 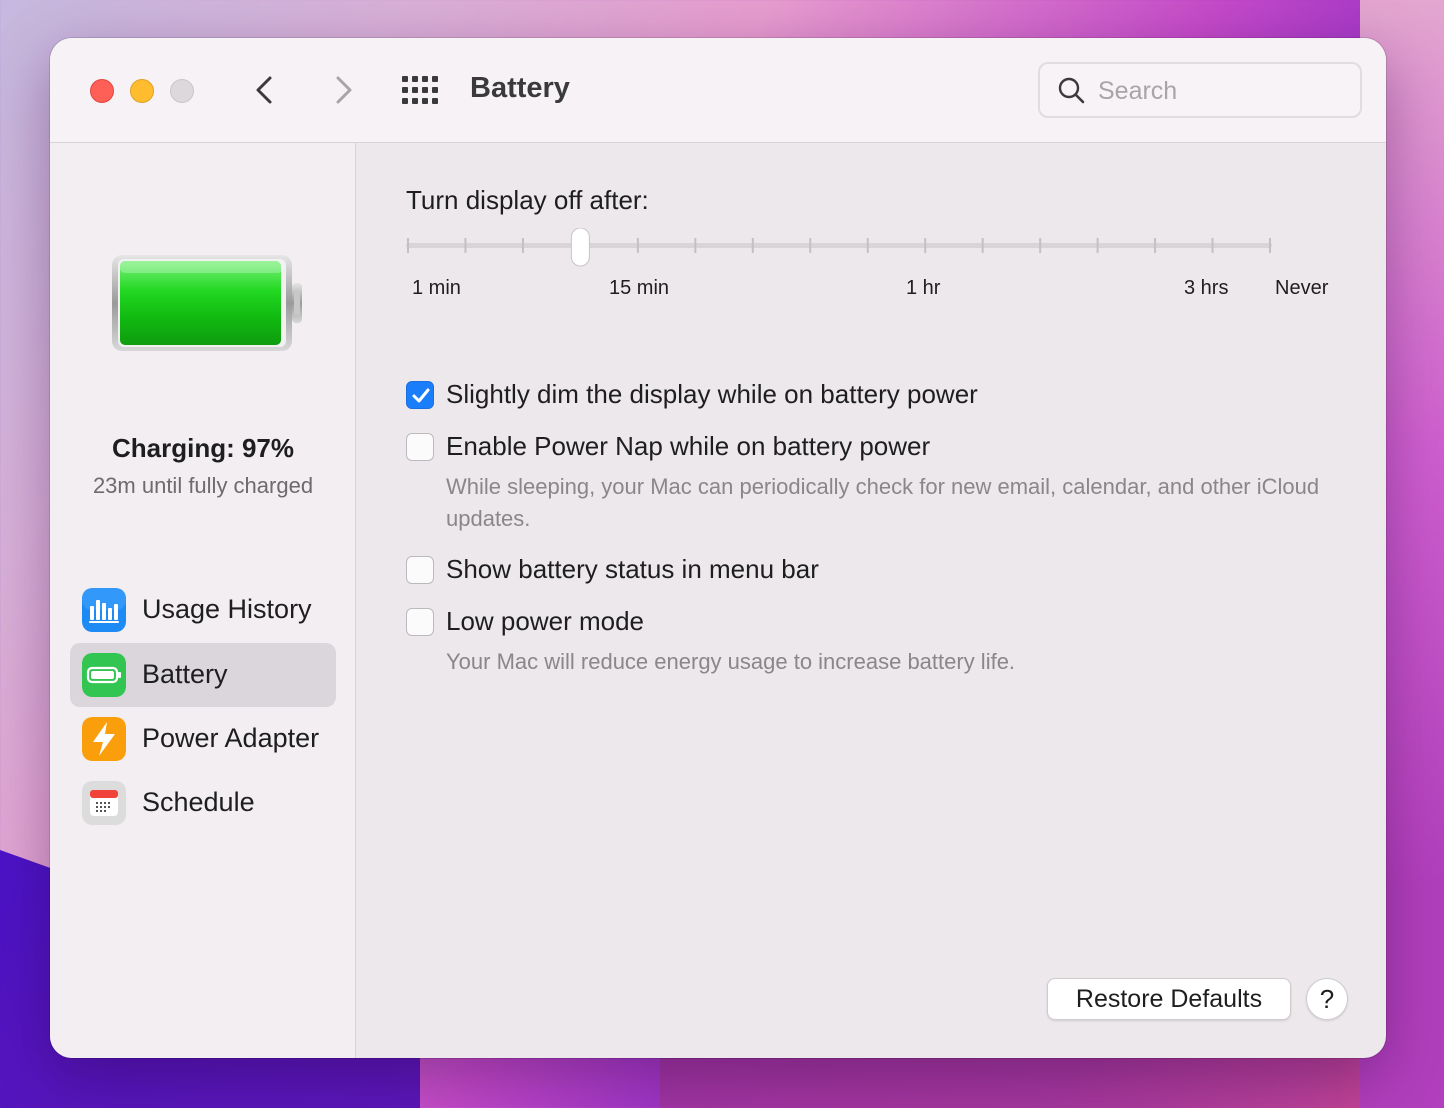 I want to click on search-icon, so click(x=1071, y=90).